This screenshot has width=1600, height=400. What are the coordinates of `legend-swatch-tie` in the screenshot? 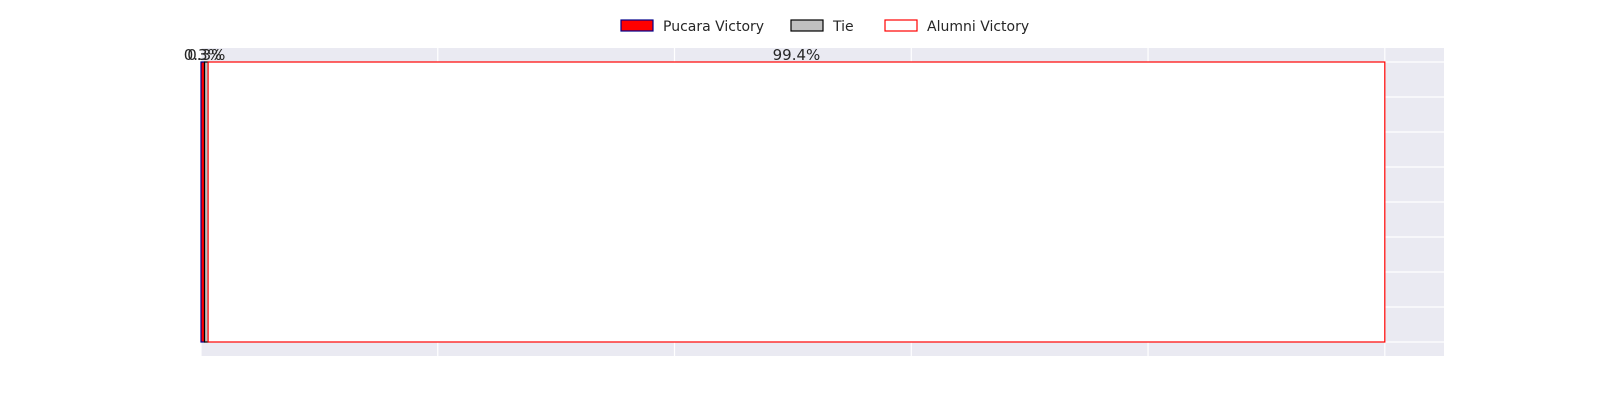 It's located at (807, 25).